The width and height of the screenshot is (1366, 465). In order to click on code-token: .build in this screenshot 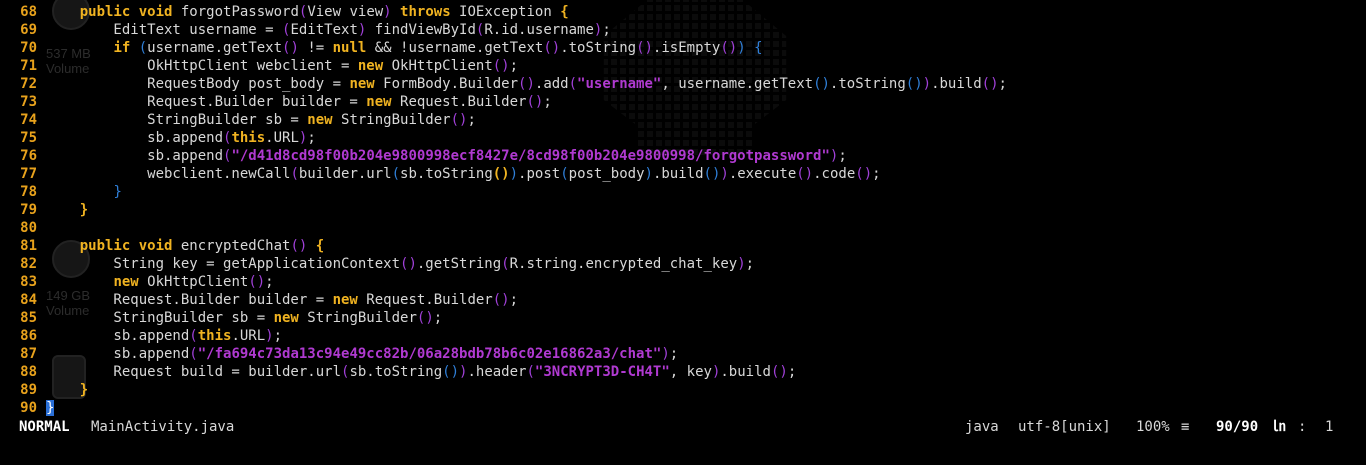, I will do `click(678, 174)`.